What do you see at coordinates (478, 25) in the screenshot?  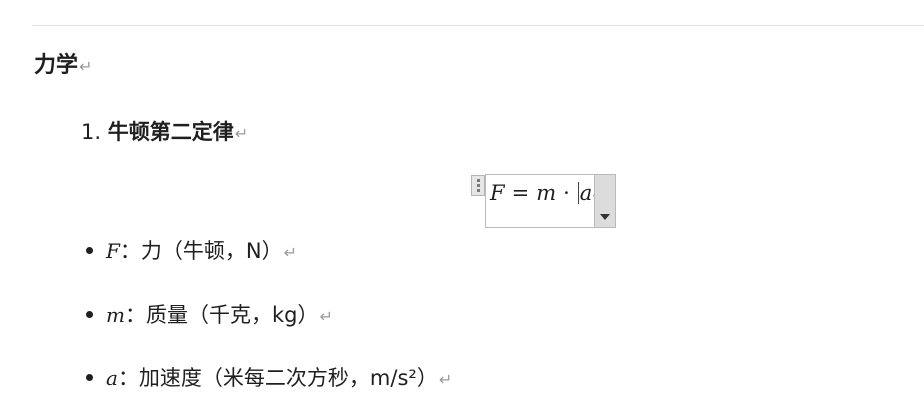 I see `page-top-border` at bounding box center [478, 25].